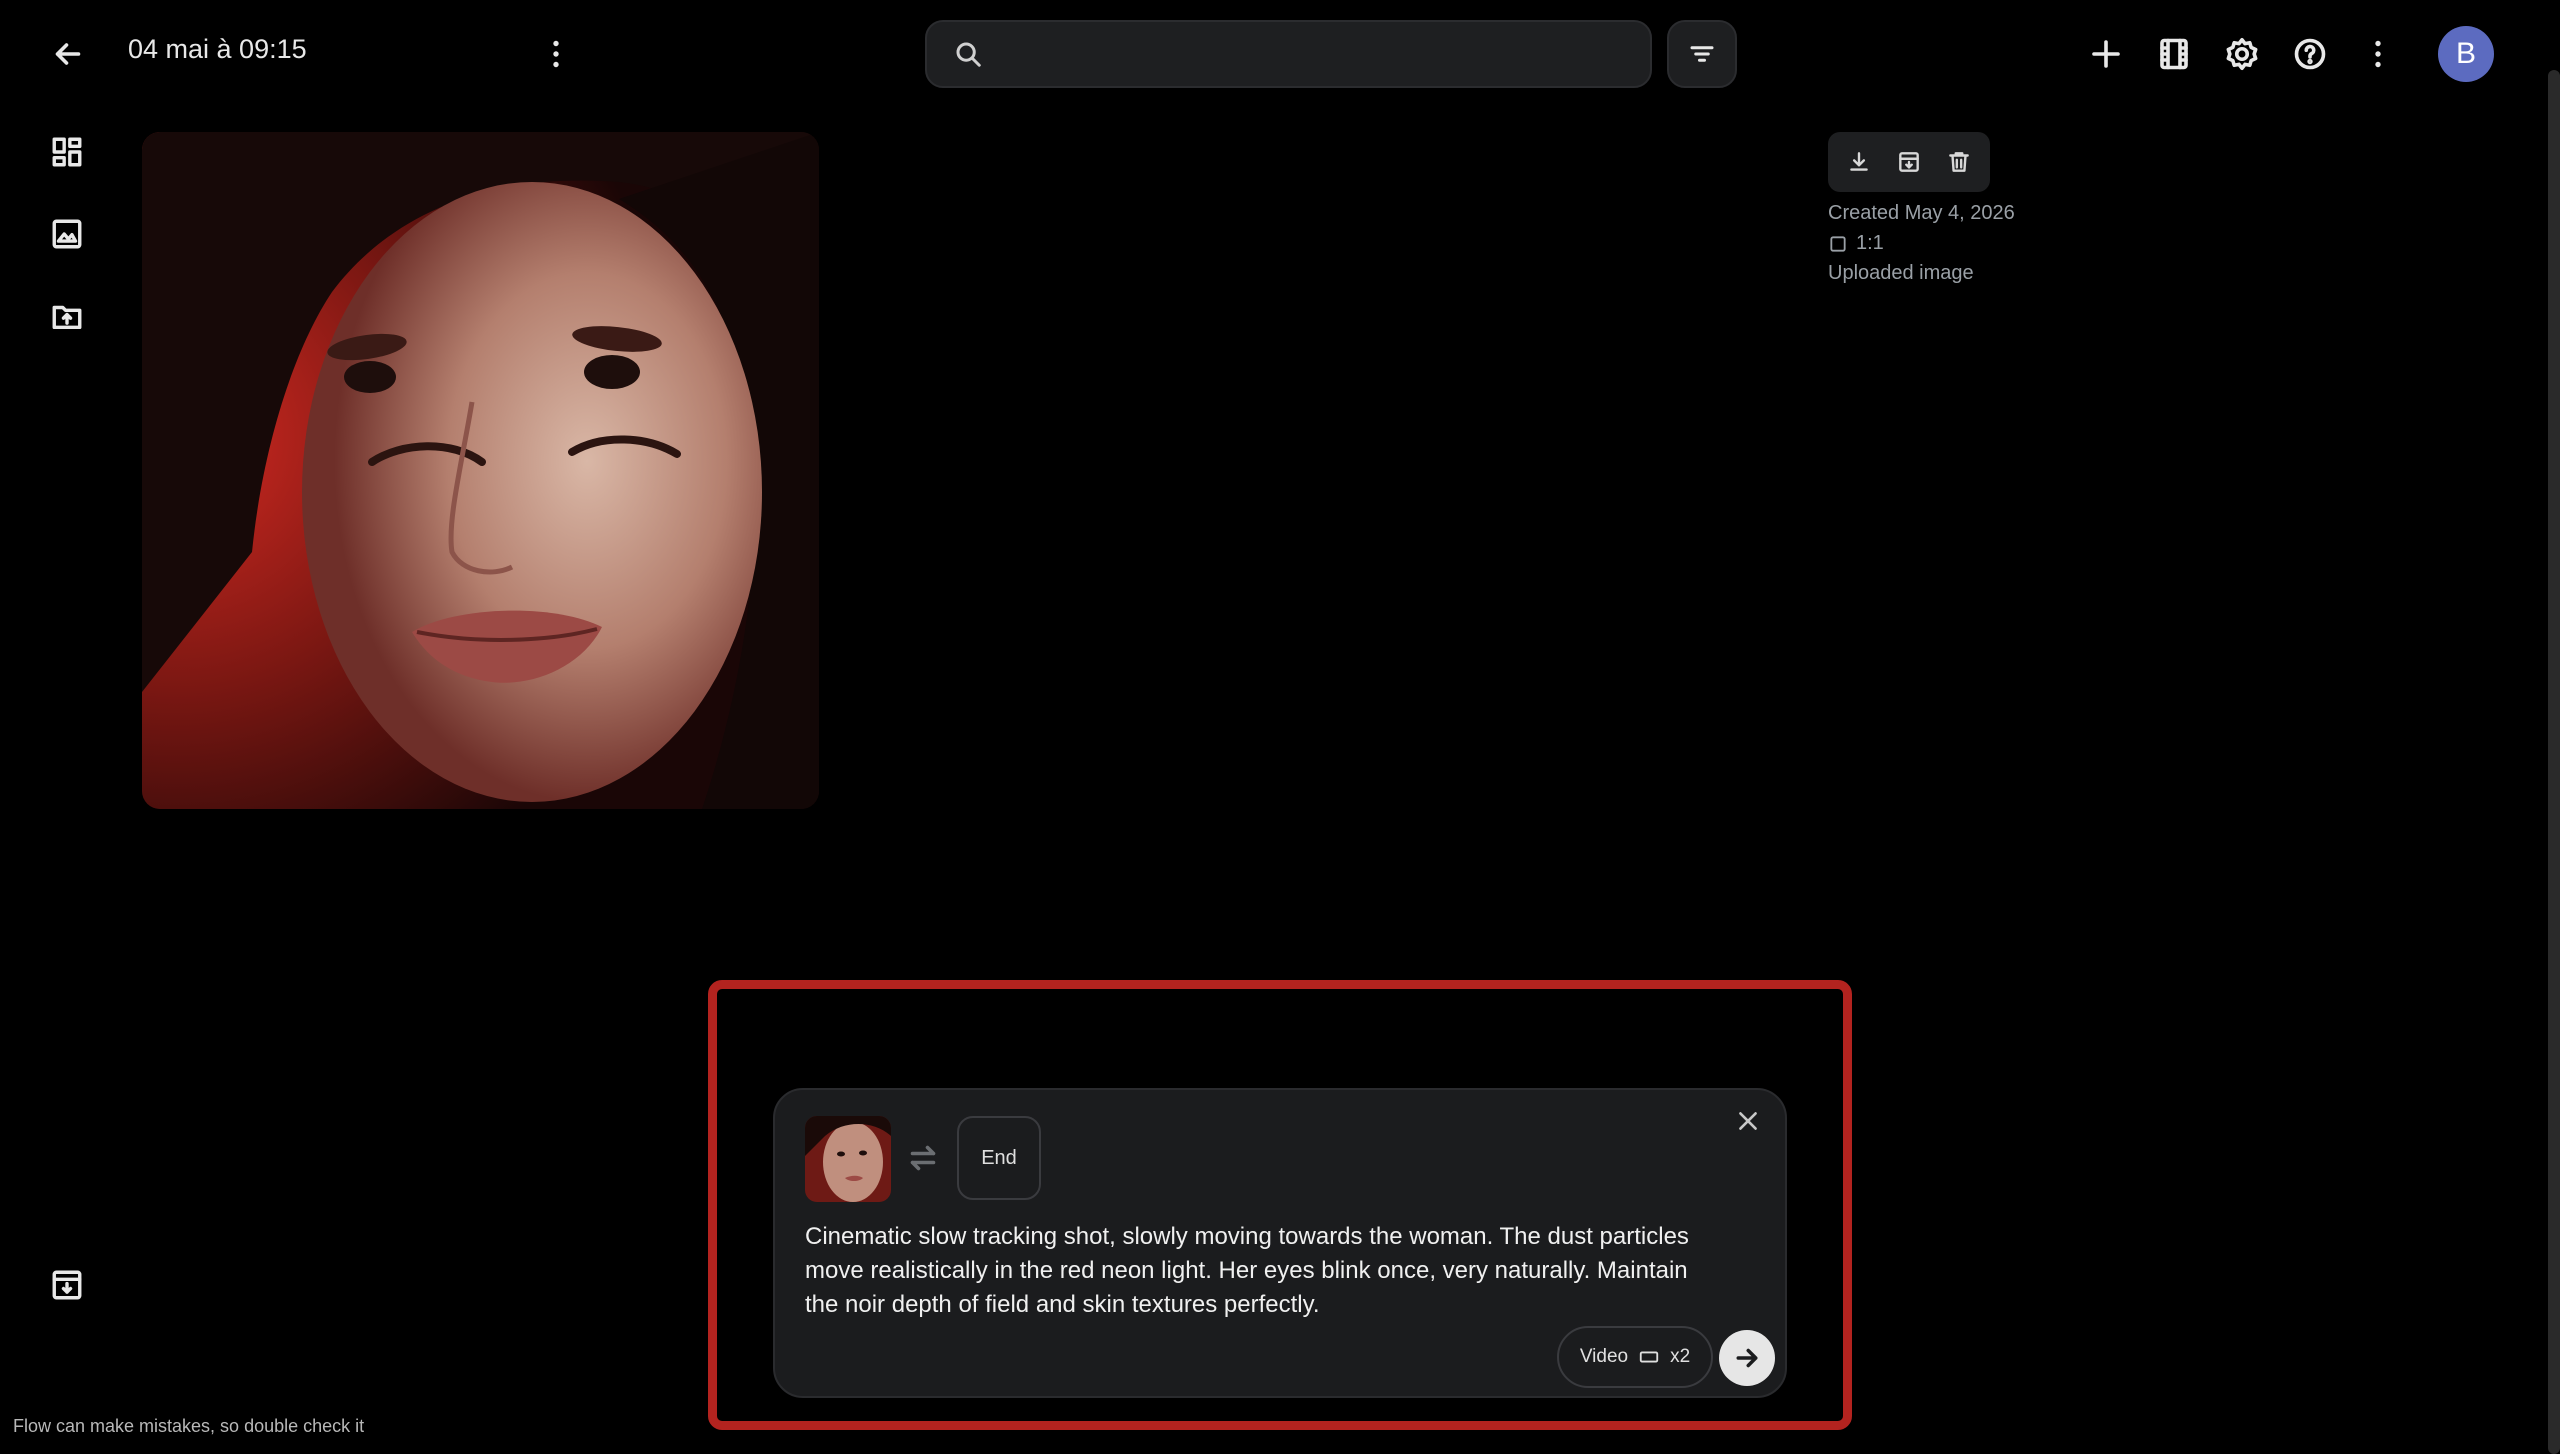 The height and width of the screenshot is (1454, 2560). What do you see at coordinates (217, 49) in the screenshot?
I see `page-title: 04 mai à 09:15` at bounding box center [217, 49].